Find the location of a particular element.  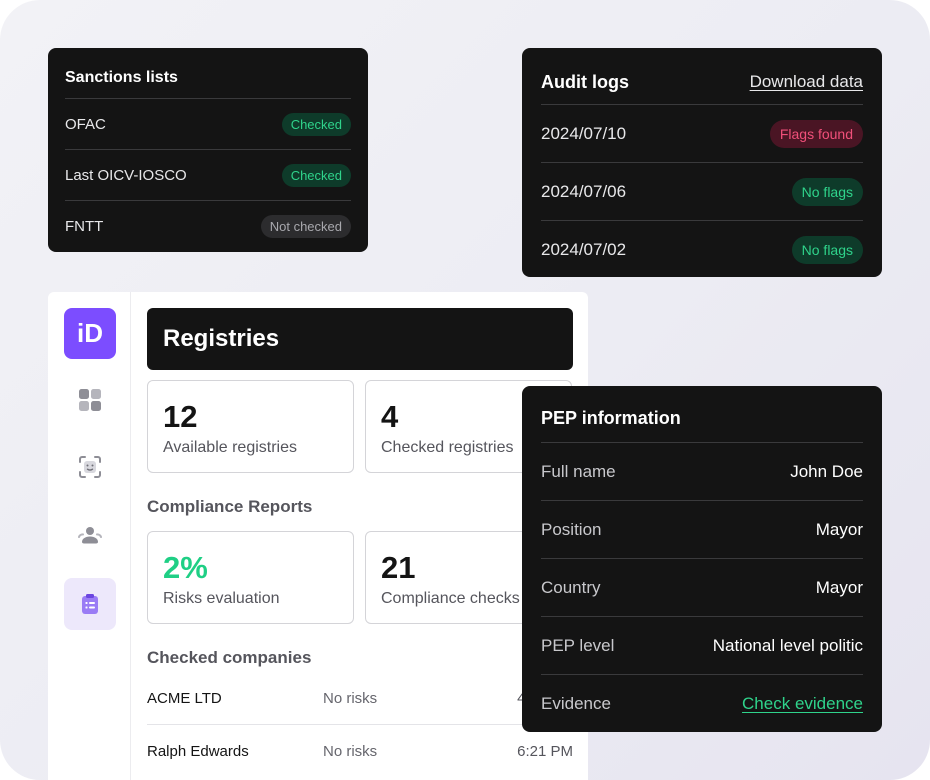

audit-date: 2024/07/02 is located at coordinates (584, 249).